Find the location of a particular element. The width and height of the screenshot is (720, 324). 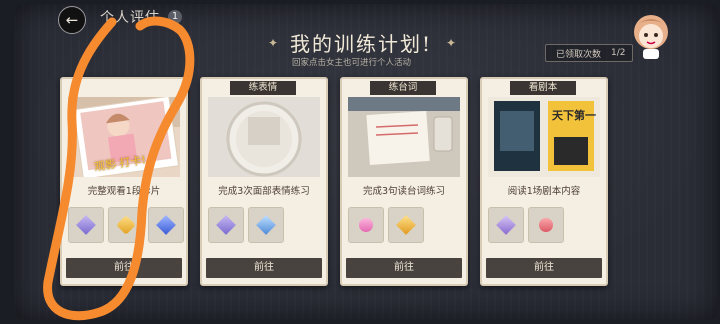

claimed-counter: 已领取次数 1/2 is located at coordinates (589, 53).